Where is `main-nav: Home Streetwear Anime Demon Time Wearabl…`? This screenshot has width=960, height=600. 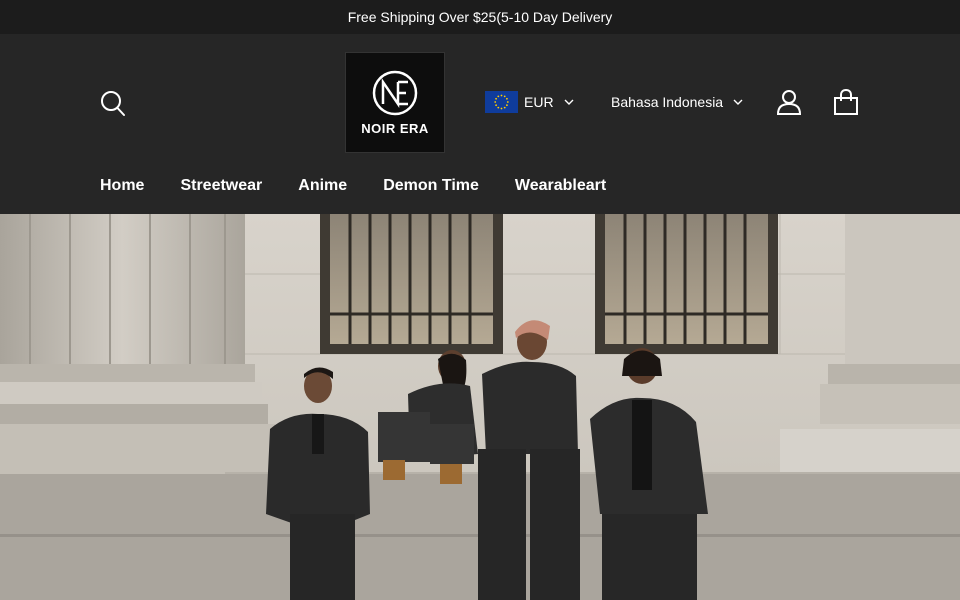
main-nav: Home Streetwear Anime Demon Time Wearabl… is located at coordinates (371, 186).